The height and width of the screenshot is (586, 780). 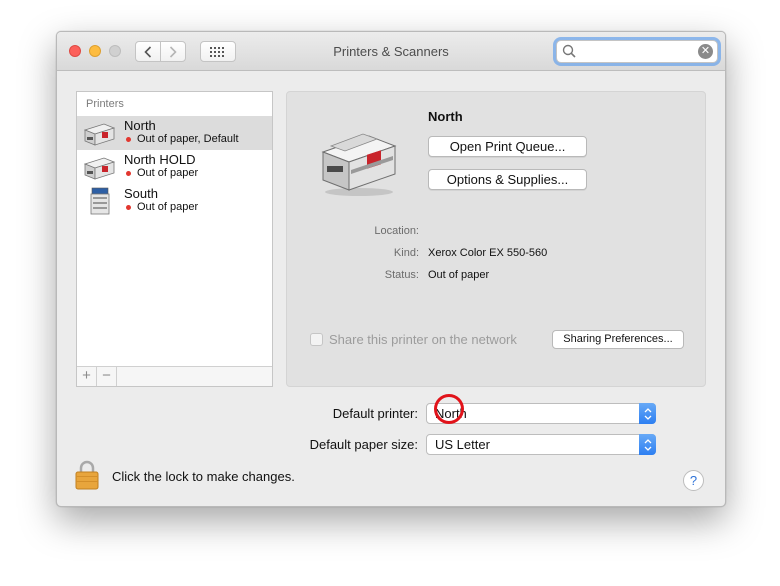 What do you see at coordinates (391, 51) in the screenshot?
I see `title-bar: Printers & Scanners ✕` at bounding box center [391, 51].